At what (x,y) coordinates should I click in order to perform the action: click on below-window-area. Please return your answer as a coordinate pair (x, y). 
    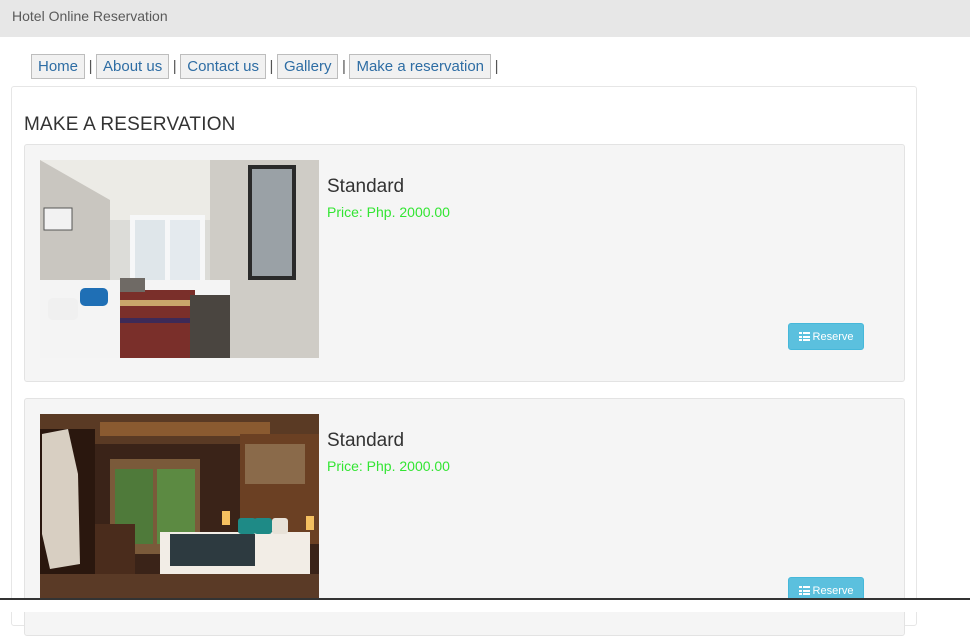
    Looking at the image, I should click on (485, 606).